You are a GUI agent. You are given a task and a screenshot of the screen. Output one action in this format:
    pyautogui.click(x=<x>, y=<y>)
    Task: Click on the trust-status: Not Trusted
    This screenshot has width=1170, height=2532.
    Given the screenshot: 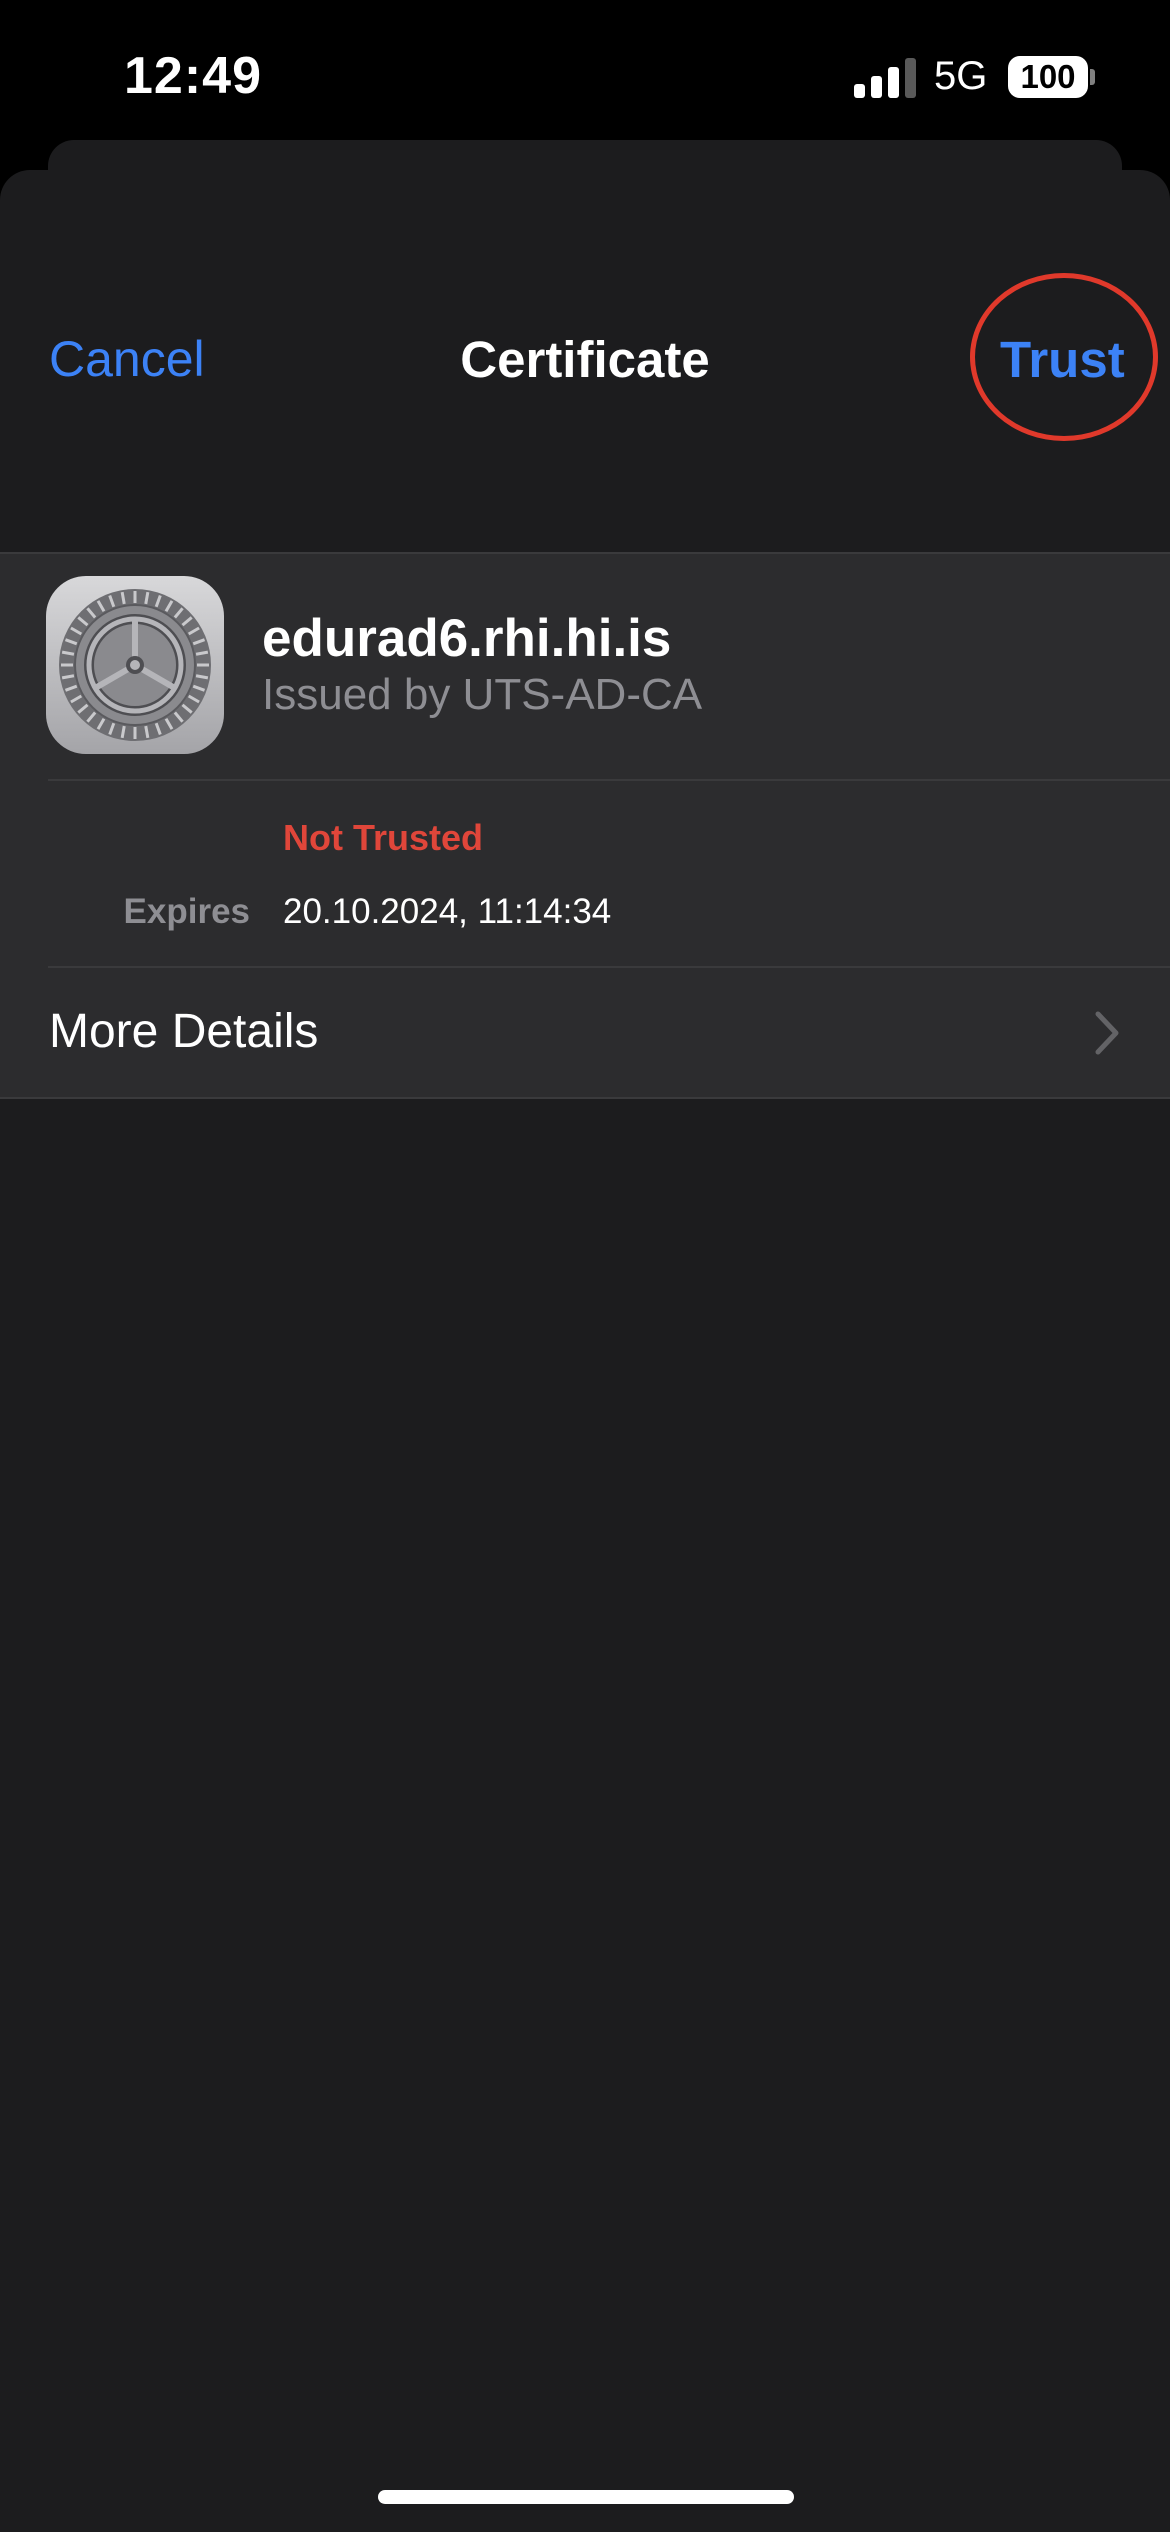 What is the action you would take?
    pyautogui.click(x=383, y=837)
    